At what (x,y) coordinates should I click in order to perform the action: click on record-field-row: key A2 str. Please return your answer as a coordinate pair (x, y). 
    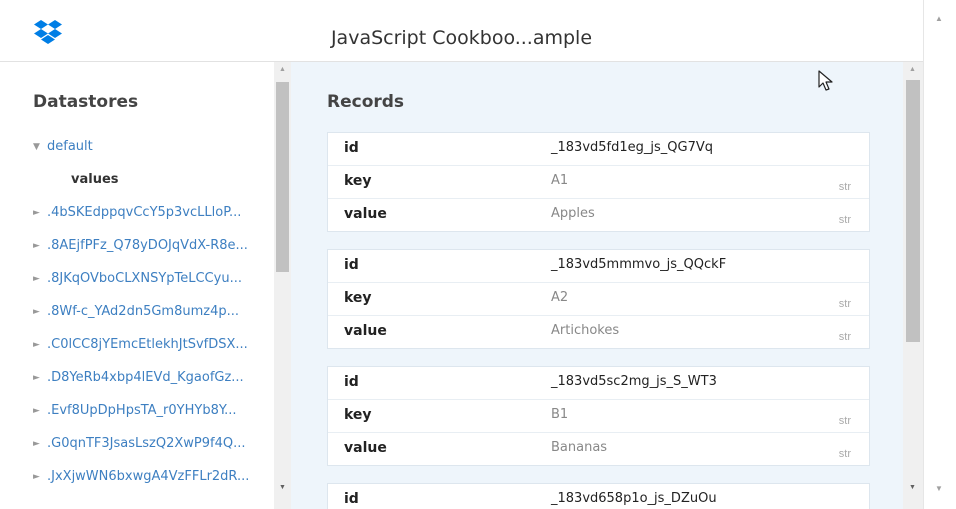
    Looking at the image, I should click on (598, 298).